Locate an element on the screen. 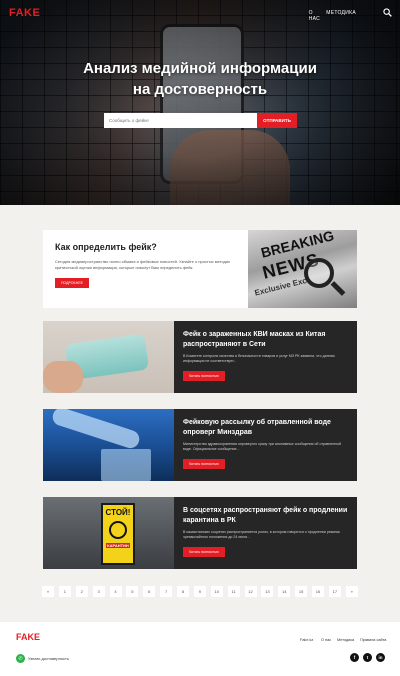  page-next: » is located at coordinates (351, 591).